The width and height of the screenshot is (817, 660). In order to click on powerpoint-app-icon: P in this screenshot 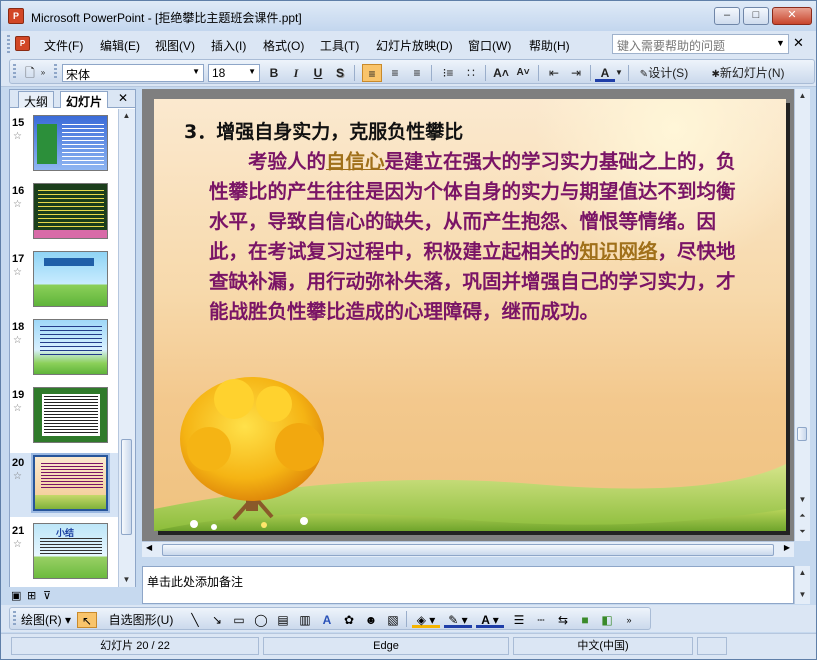, I will do `click(16, 16)`.